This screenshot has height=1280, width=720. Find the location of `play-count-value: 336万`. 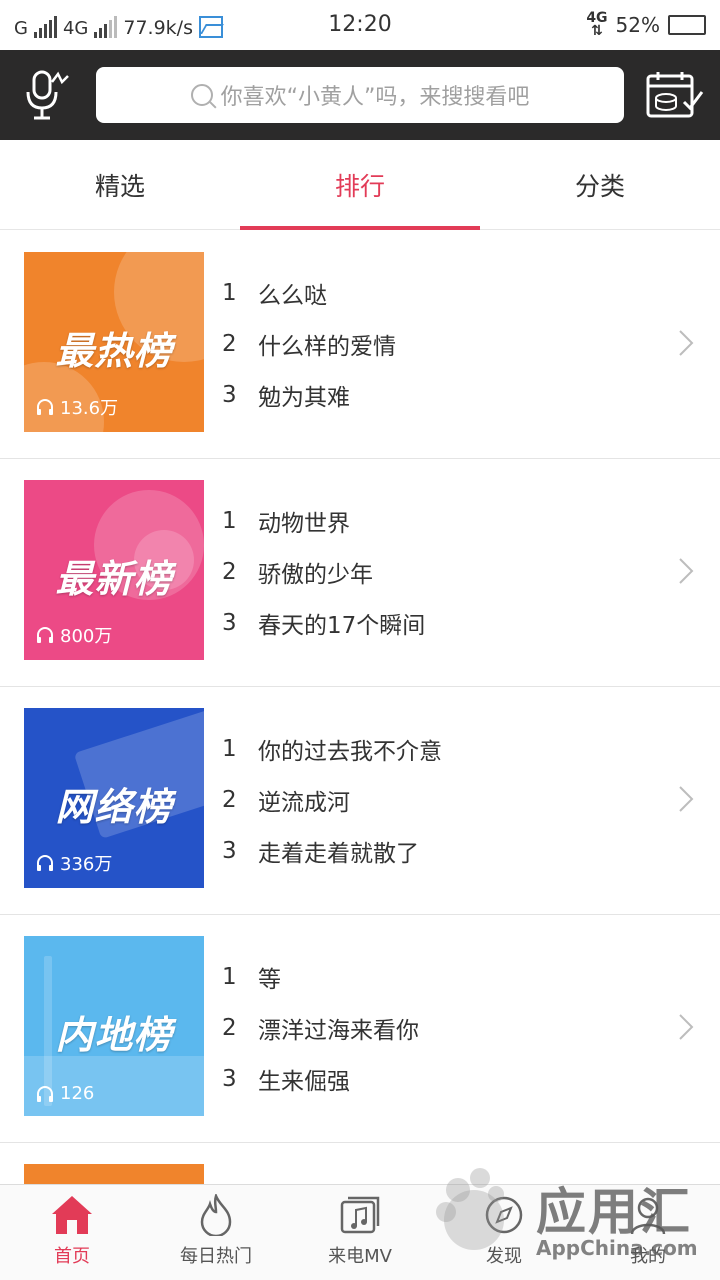

play-count-value: 336万 is located at coordinates (86, 864).